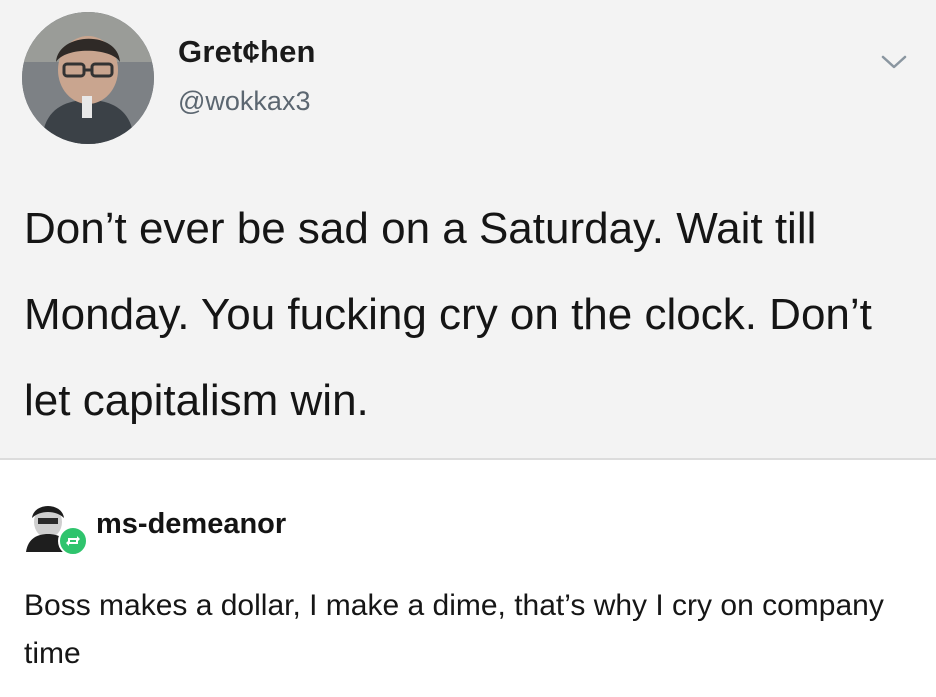 This screenshot has width=936, height=697. I want to click on reblog-icon, so click(73, 541).